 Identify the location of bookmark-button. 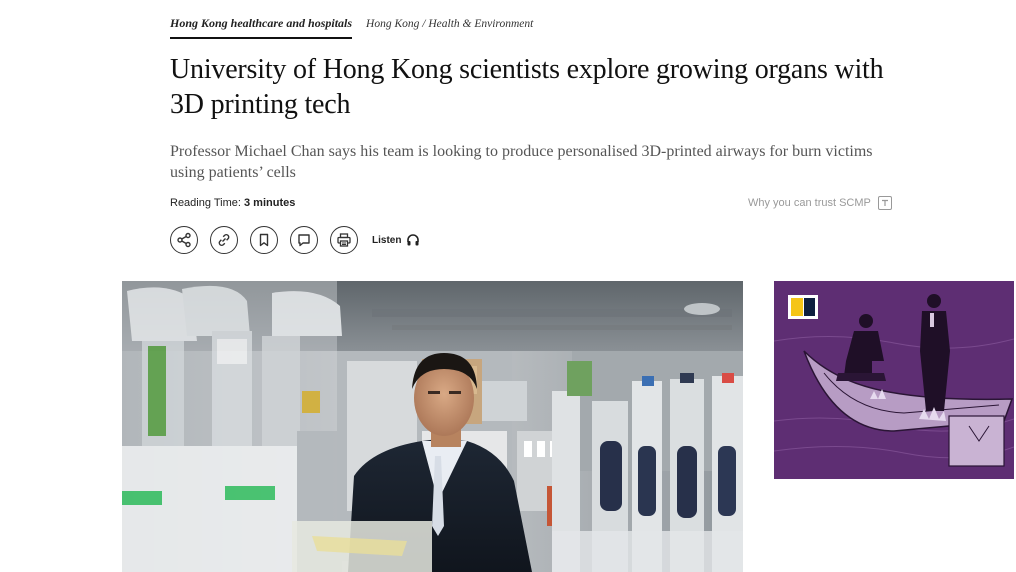
(264, 240).